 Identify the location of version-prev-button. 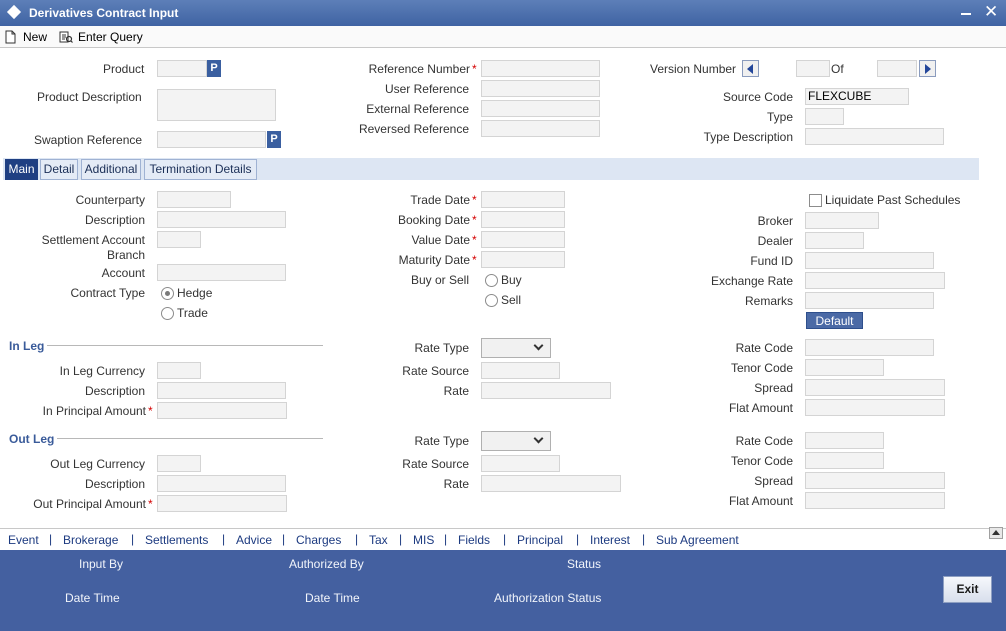
(750, 68).